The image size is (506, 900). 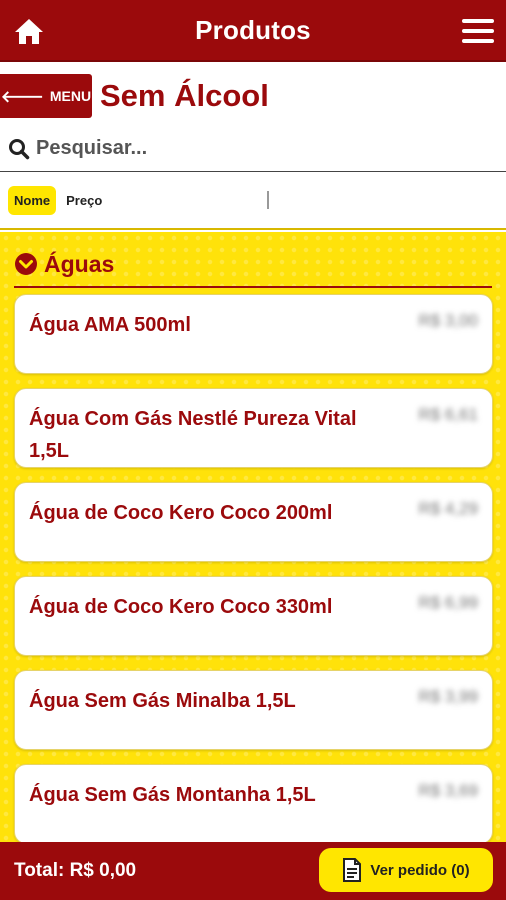 What do you see at coordinates (19, 148) in the screenshot?
I see `search-icon` at bounding box center [19, 148].